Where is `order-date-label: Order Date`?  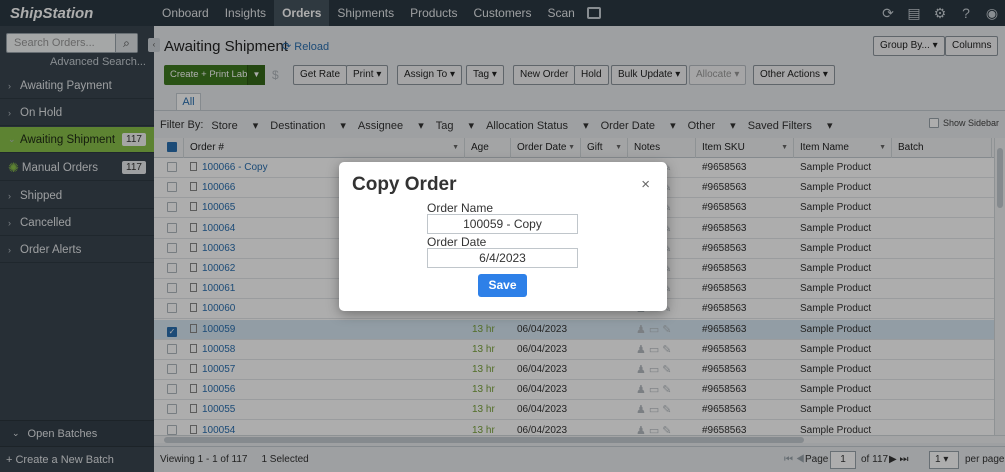
order-date-label: Order Date is located at coordinates (457, 242).